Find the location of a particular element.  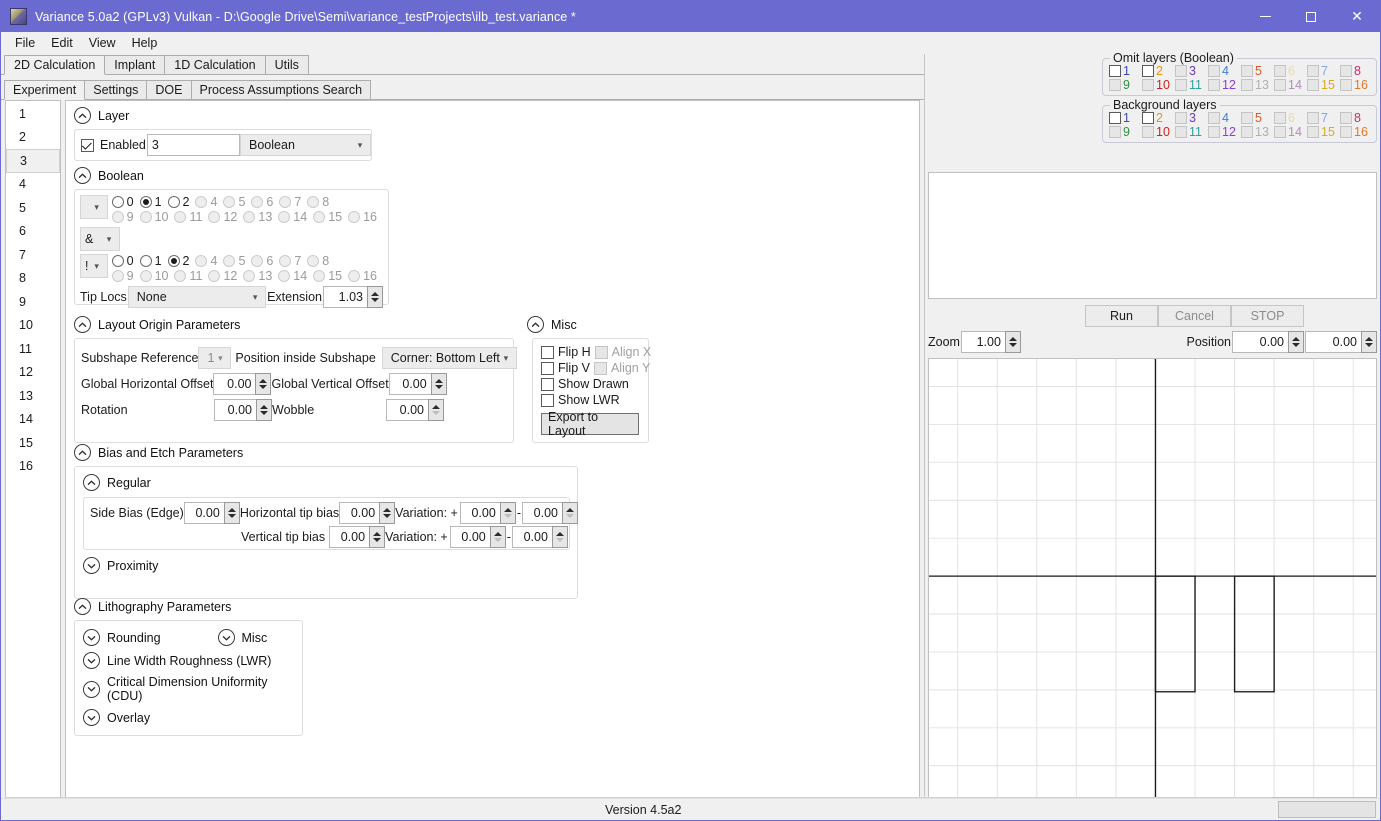

layer-type-combo: Boolean ▾ is located at coordinates (305, 145).